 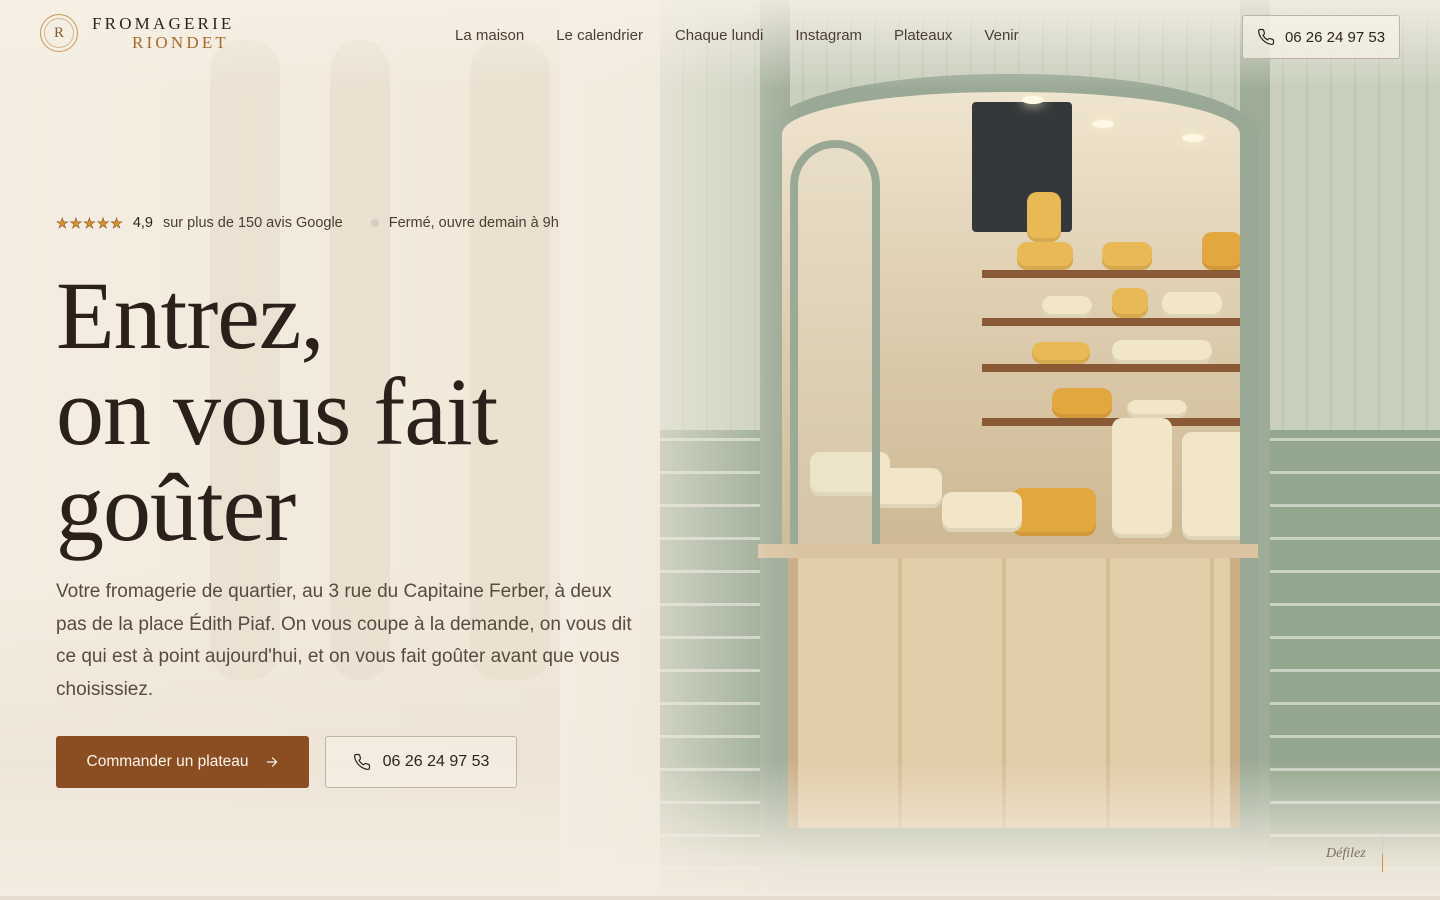 I want to click on scroll-indicator-line, so click(x=1382, y=854).